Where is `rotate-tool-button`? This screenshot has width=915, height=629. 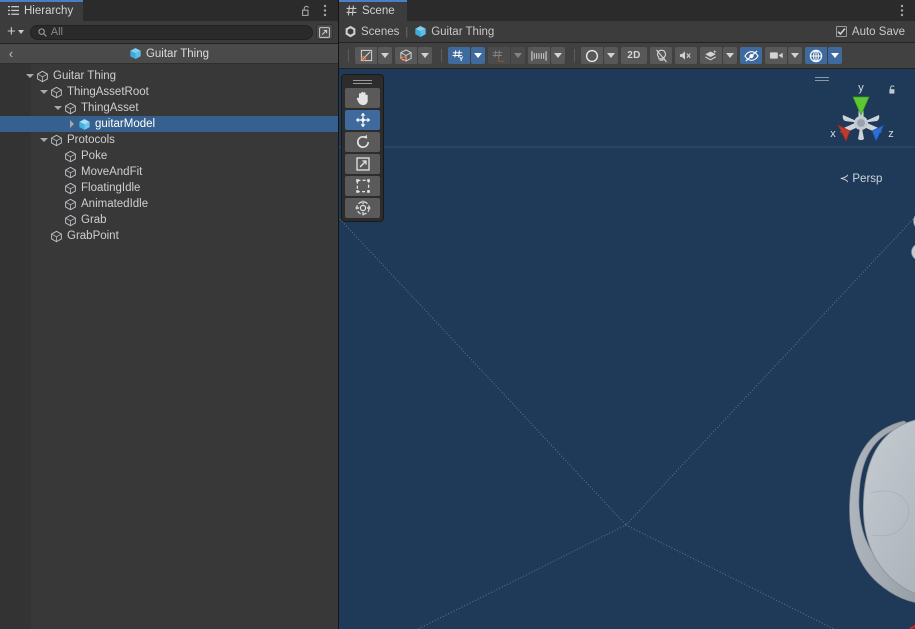
rotate-tool-button is located at coordinates (362, 142).